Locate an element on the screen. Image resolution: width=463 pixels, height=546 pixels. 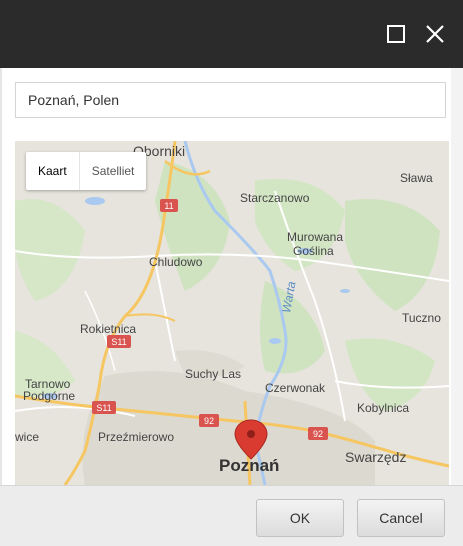
place-label-city: Poznań is located at coordinates (249, 465).